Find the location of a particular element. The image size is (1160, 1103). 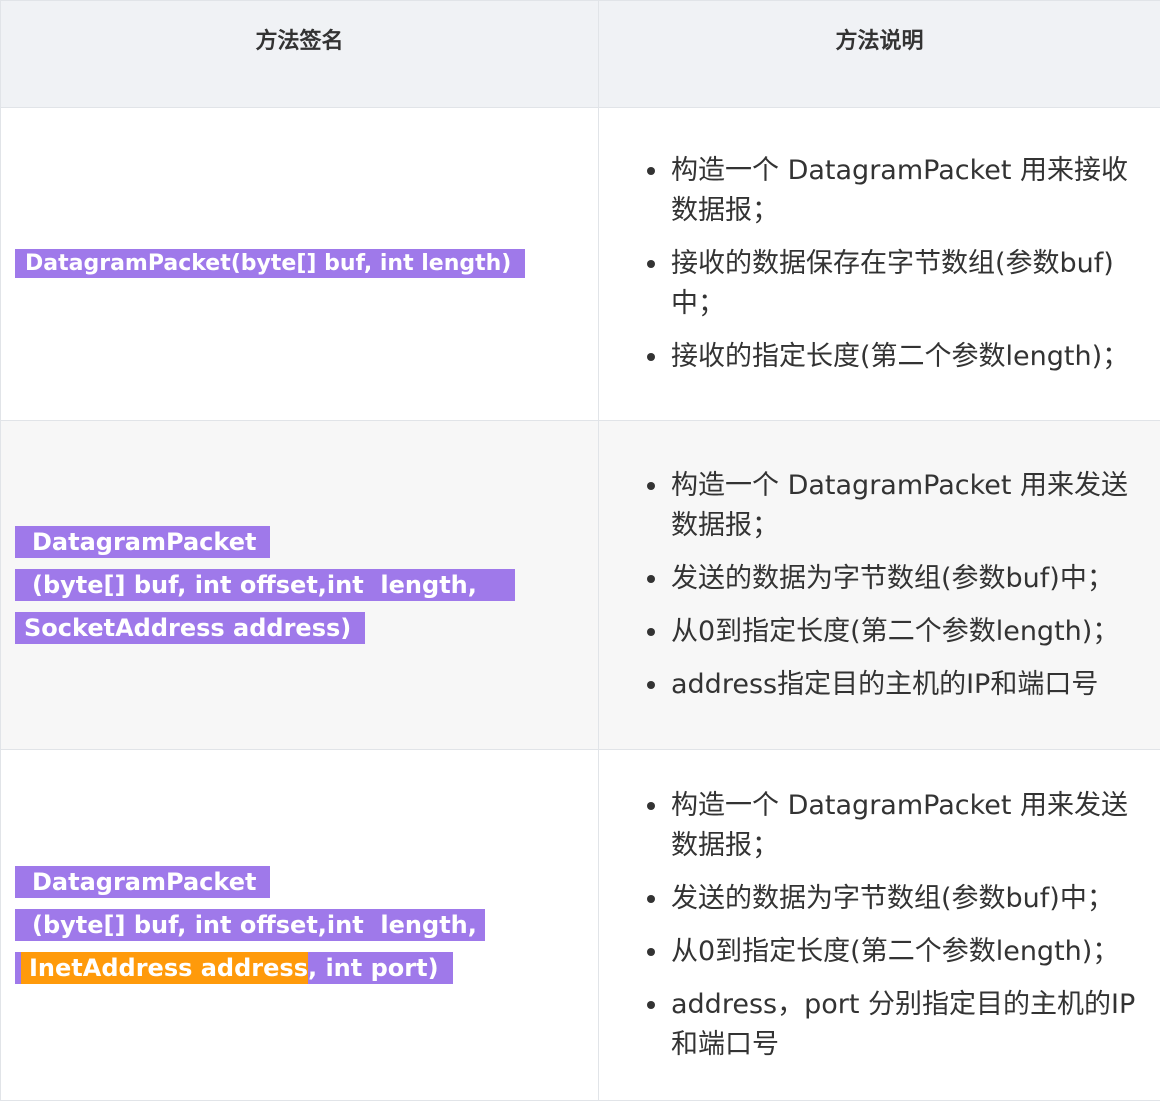

table-header-row: 方法签名 方法说明 is located at coordinates (580, 54).